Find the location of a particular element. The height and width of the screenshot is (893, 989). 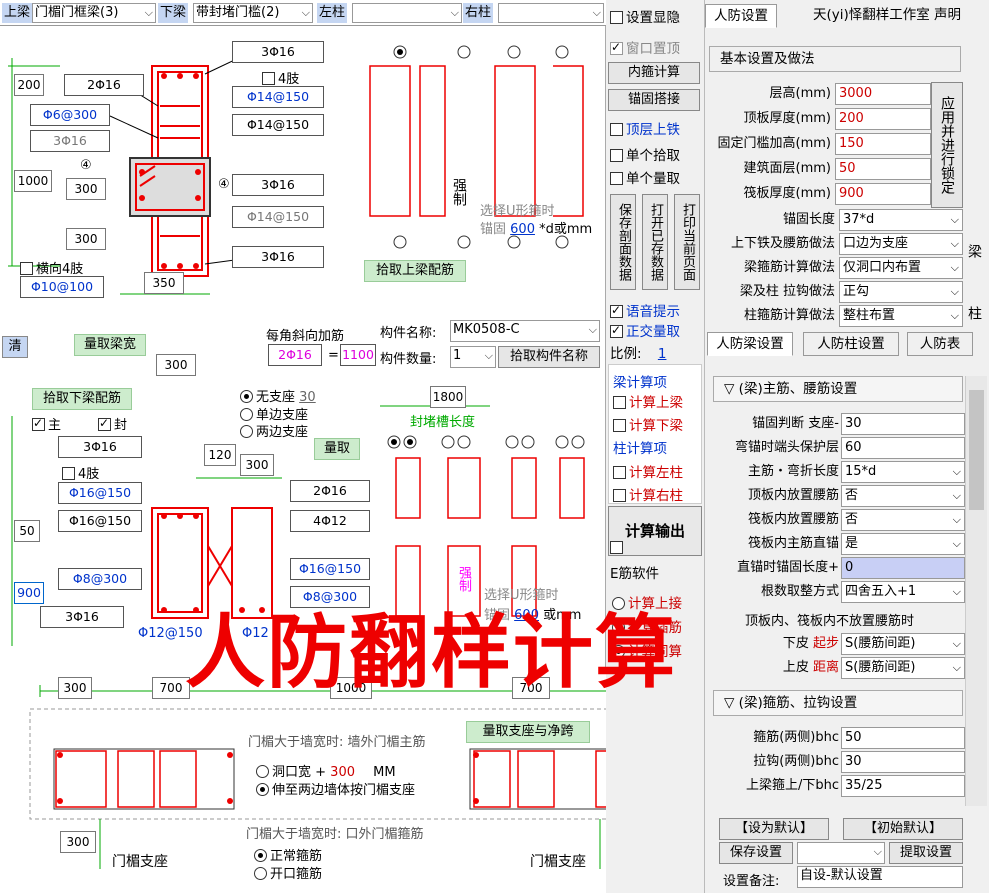

output-check is located at coordinates (618, 548).